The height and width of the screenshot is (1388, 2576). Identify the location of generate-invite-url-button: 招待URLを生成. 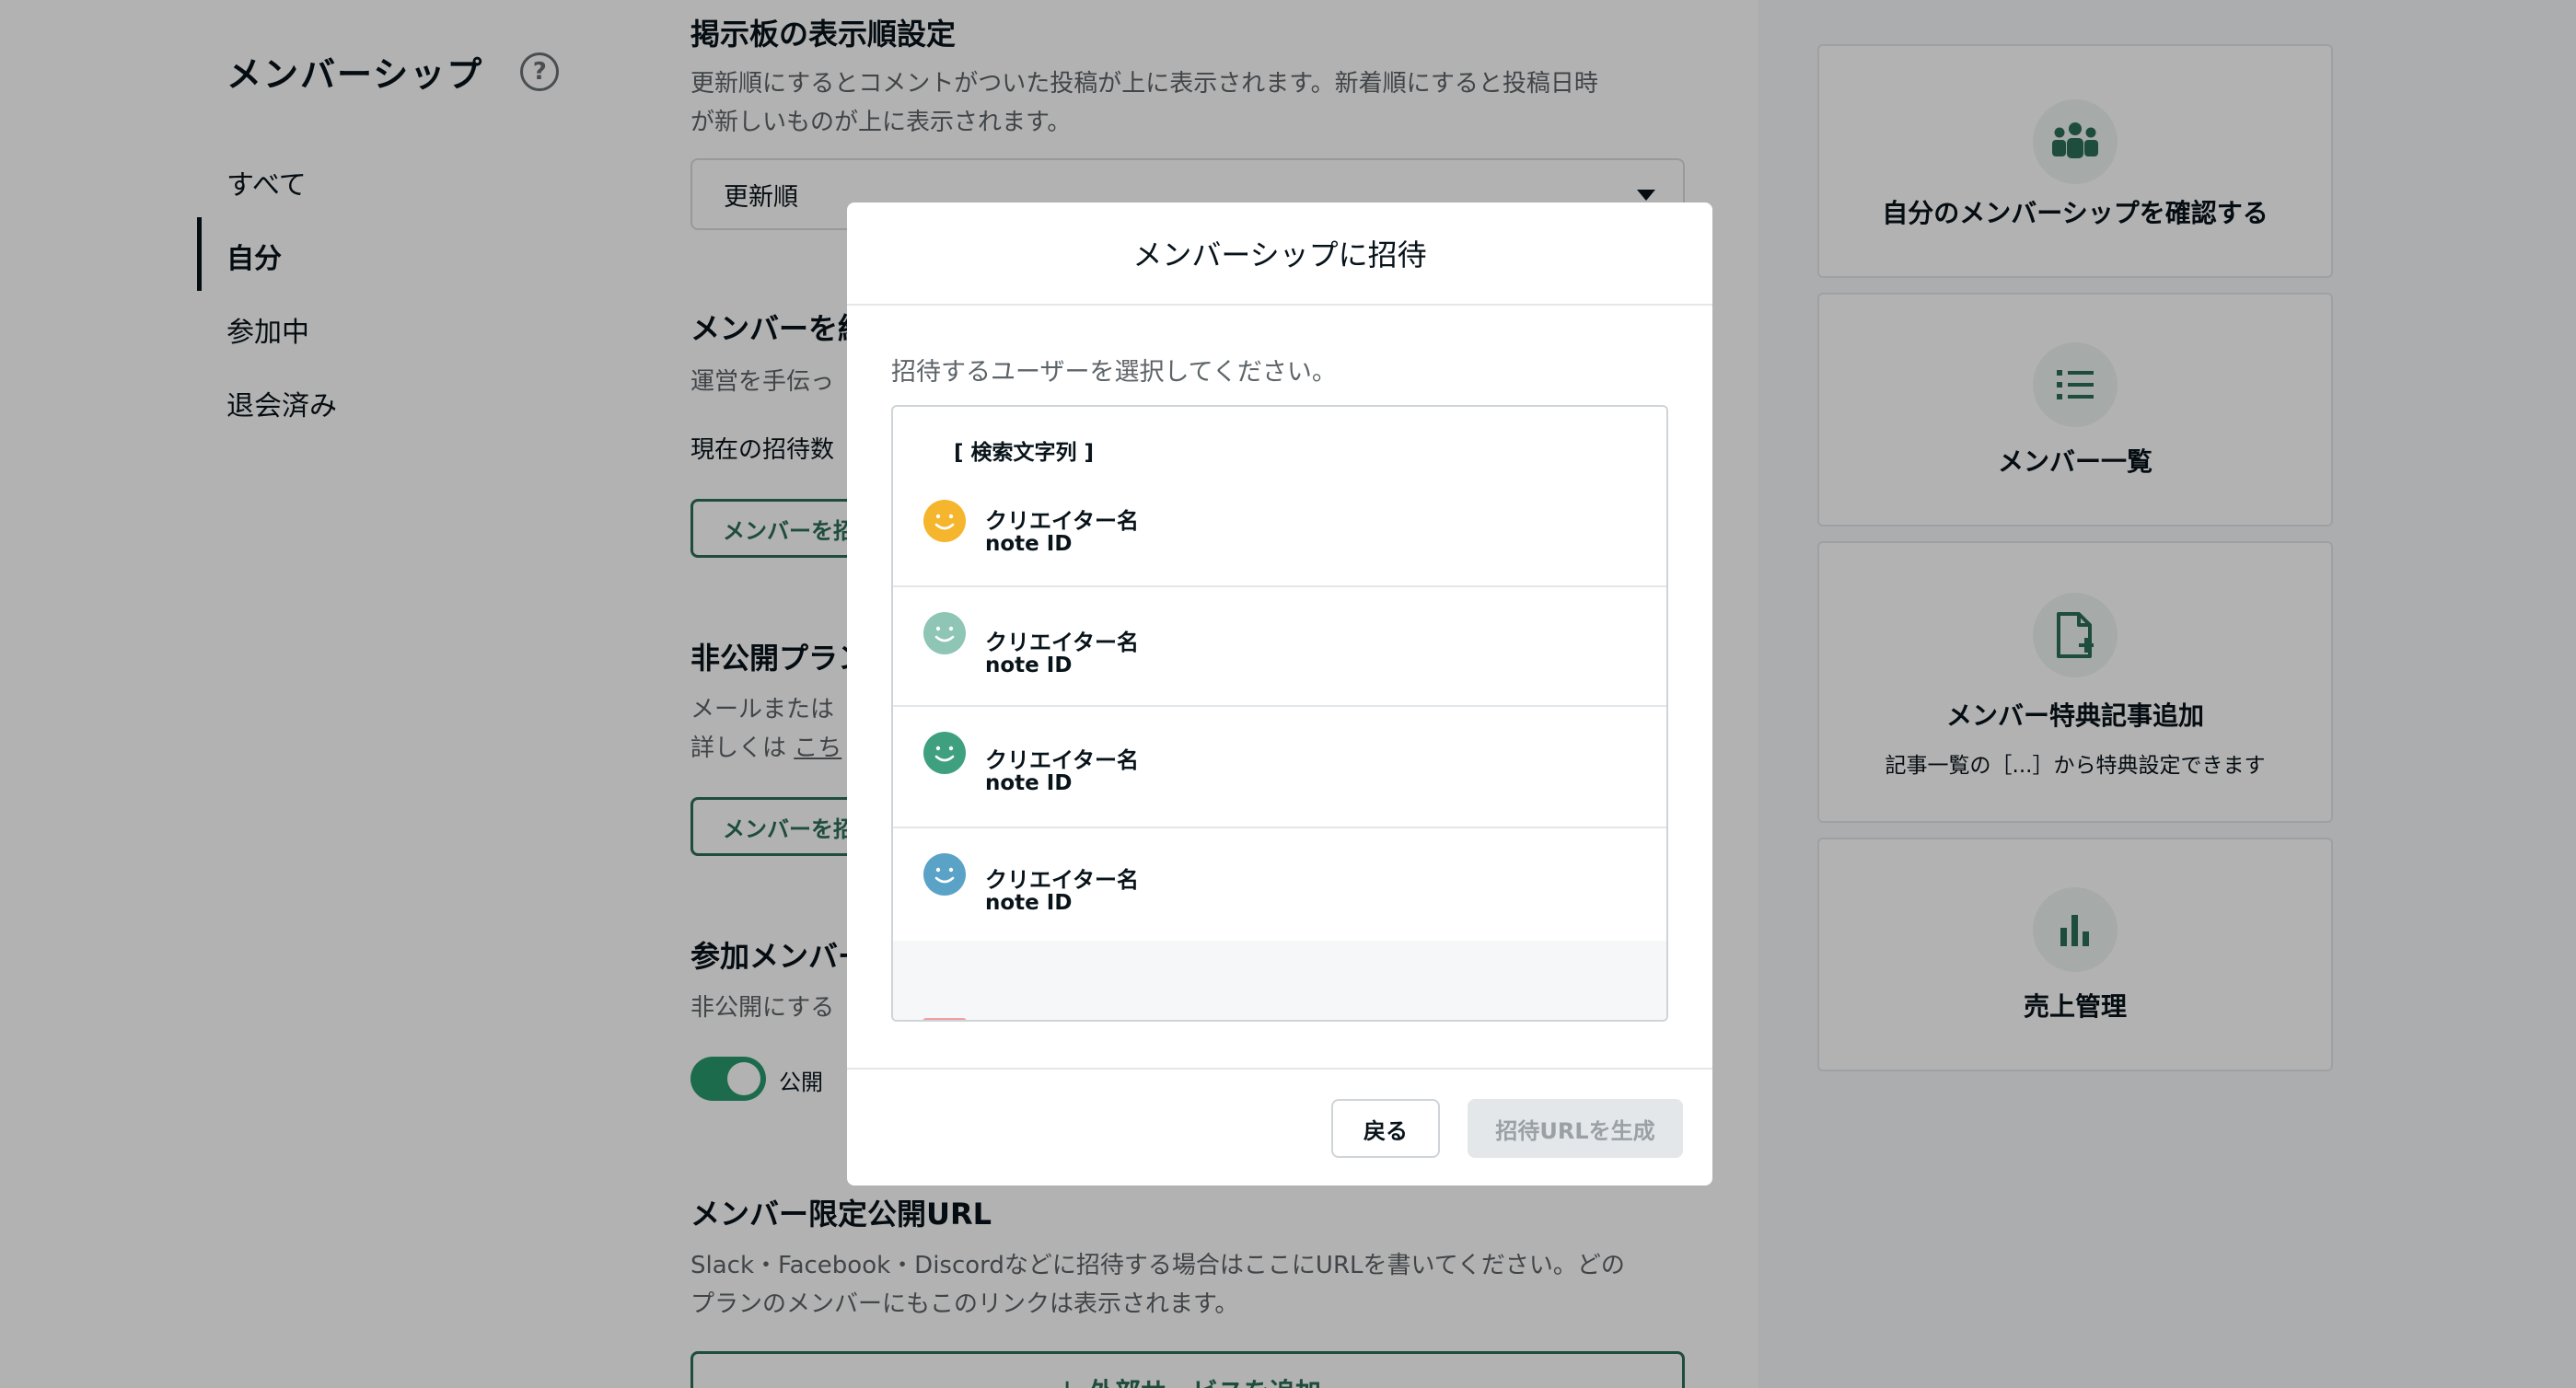
(1575, 1128).